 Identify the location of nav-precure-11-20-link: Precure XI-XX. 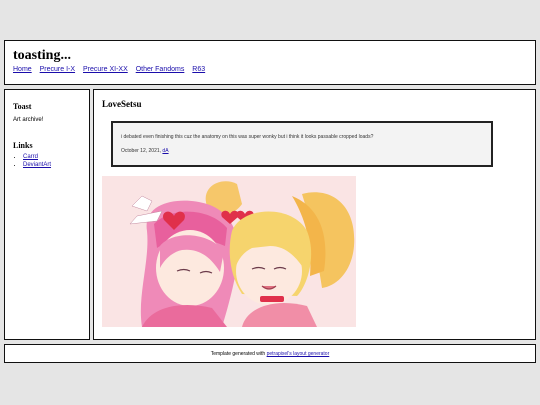
(105, 69).